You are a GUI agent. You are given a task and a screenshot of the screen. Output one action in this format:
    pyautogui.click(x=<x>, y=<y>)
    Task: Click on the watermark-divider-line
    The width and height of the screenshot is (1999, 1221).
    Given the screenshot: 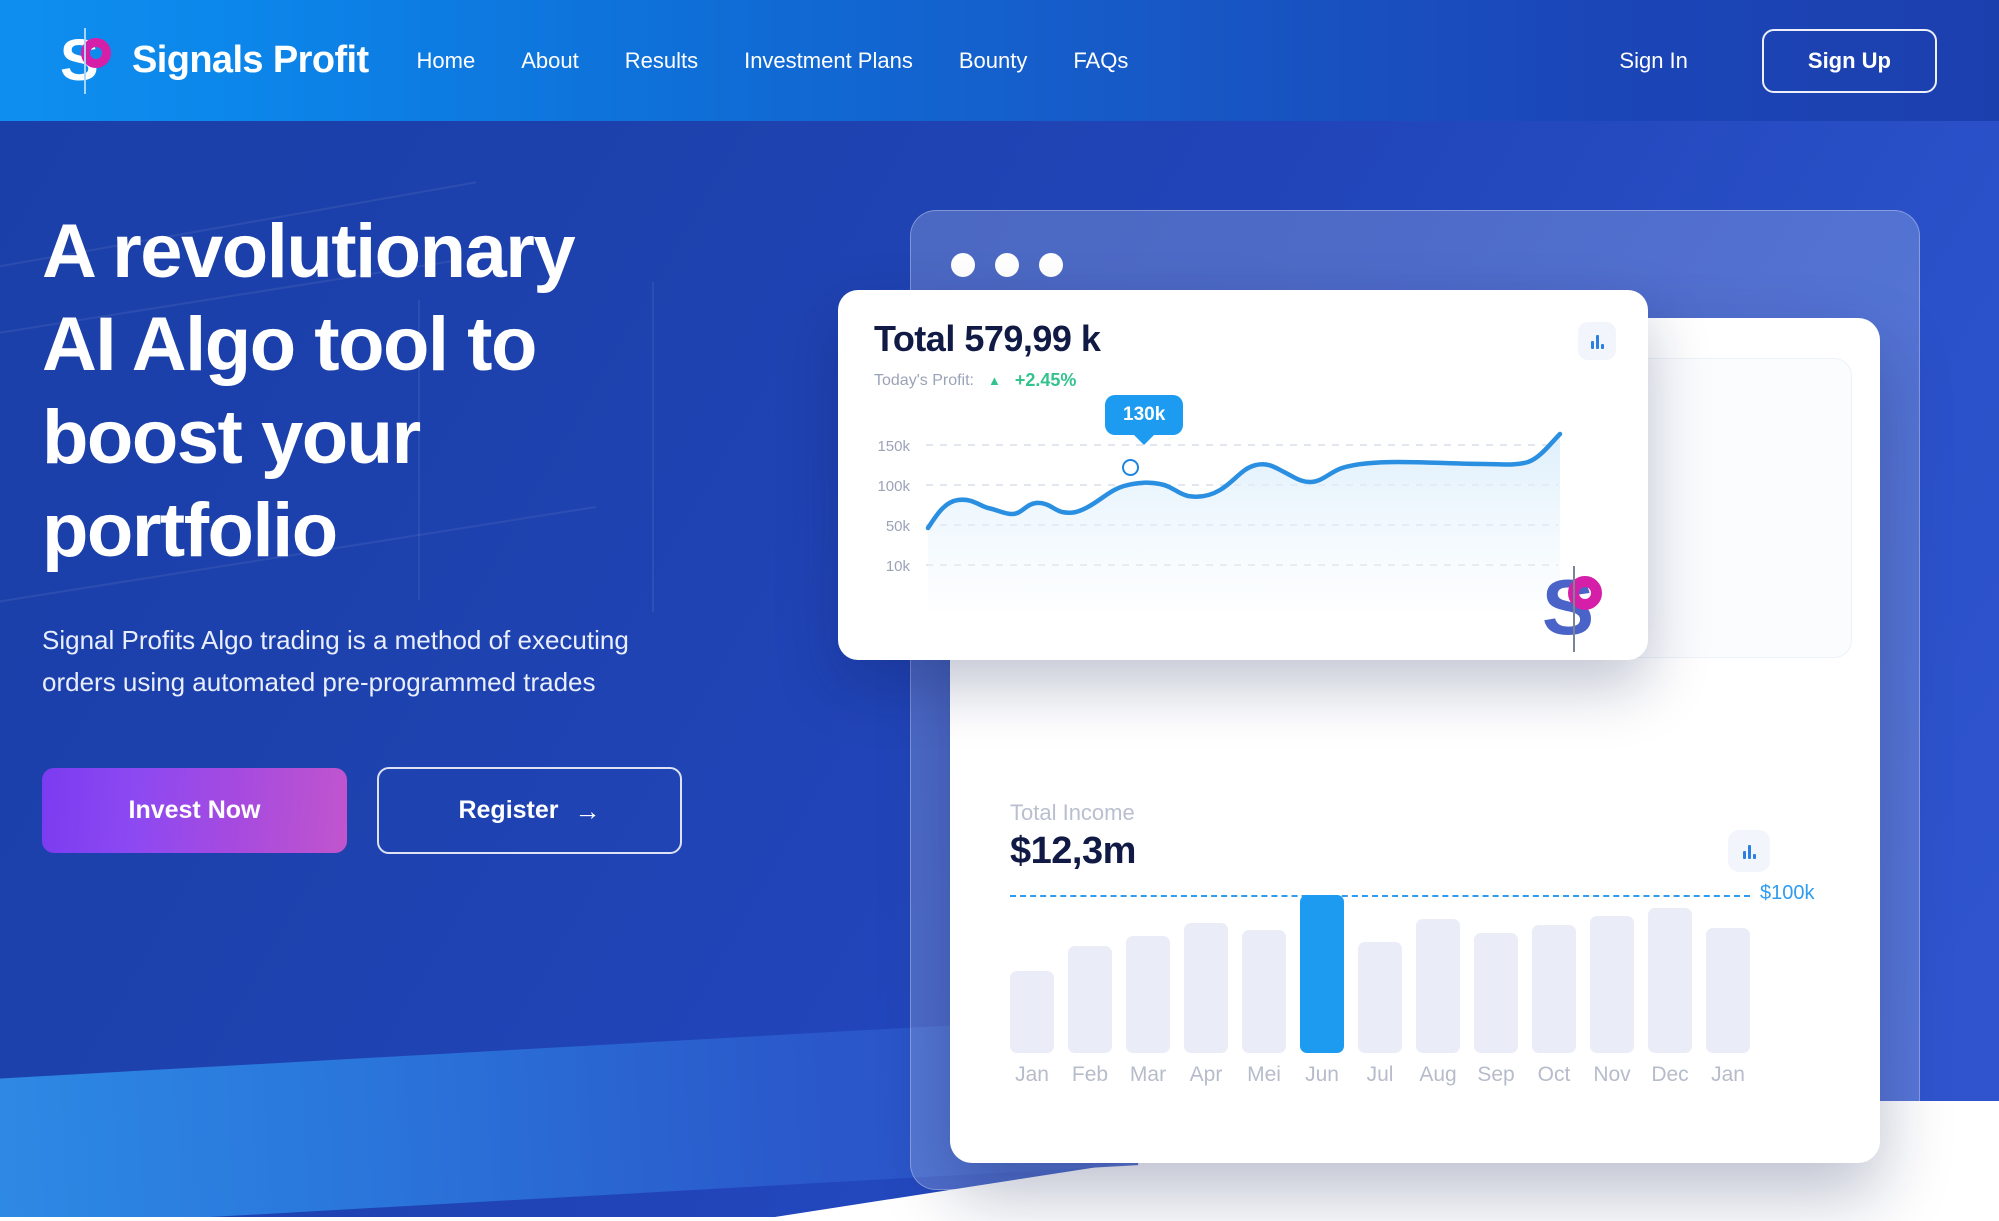 What is the action you would take?
    pyautogui.click(x=1574, y=609)
    